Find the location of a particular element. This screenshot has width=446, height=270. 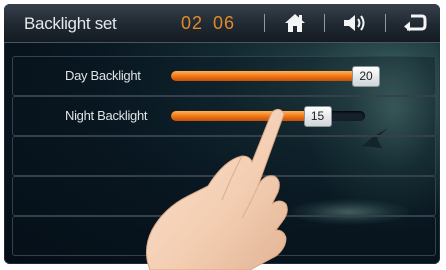

clock-hours: 02 is located at coordinates (192, 23).